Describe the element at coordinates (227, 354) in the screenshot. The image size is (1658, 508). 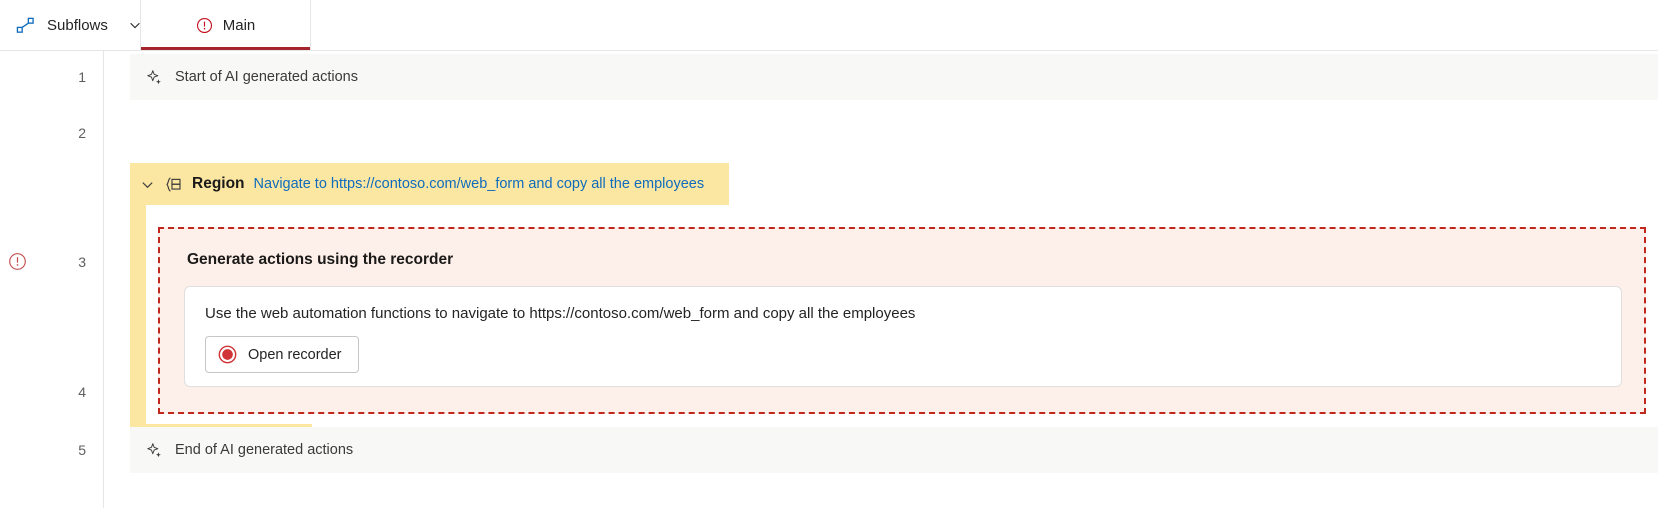
I see `record-icon` at that location.